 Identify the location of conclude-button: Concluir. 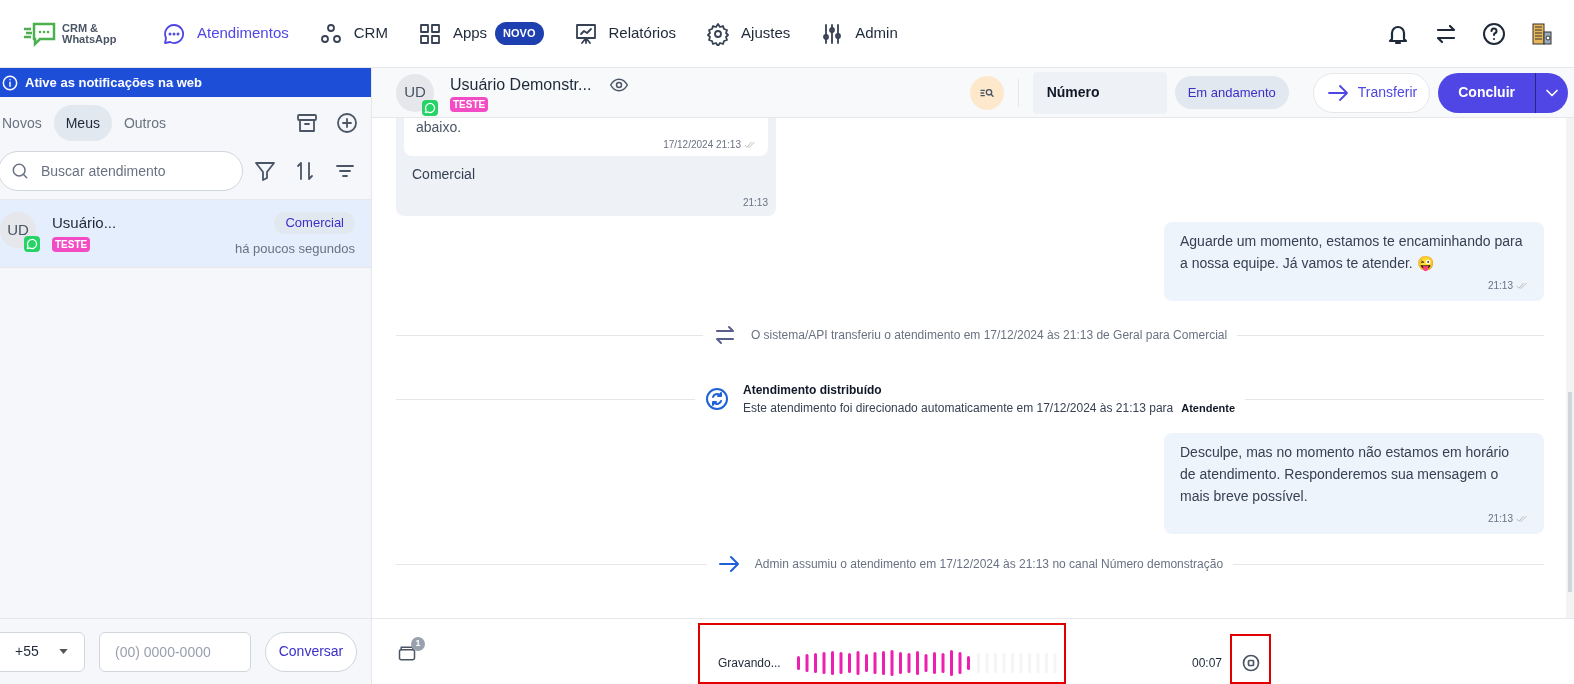
(1503, 92).